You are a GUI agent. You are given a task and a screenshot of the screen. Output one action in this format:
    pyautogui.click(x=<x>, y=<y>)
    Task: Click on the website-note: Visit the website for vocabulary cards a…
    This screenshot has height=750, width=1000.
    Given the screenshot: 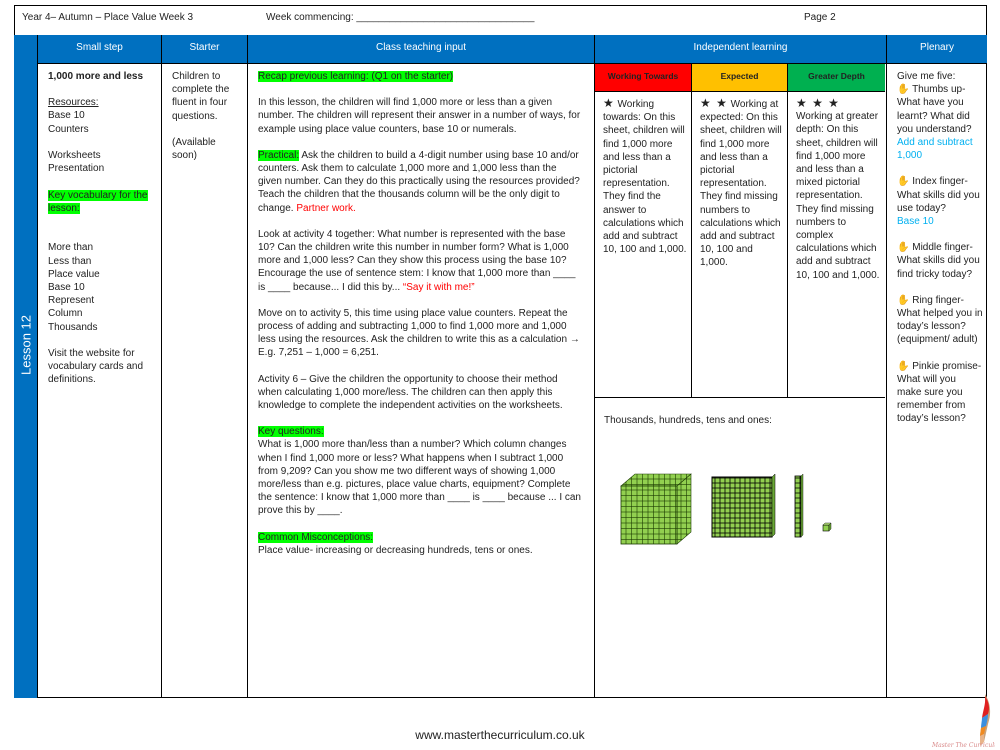 What is the action you would take?
    pyautogui.click(x=96, y=367)
    